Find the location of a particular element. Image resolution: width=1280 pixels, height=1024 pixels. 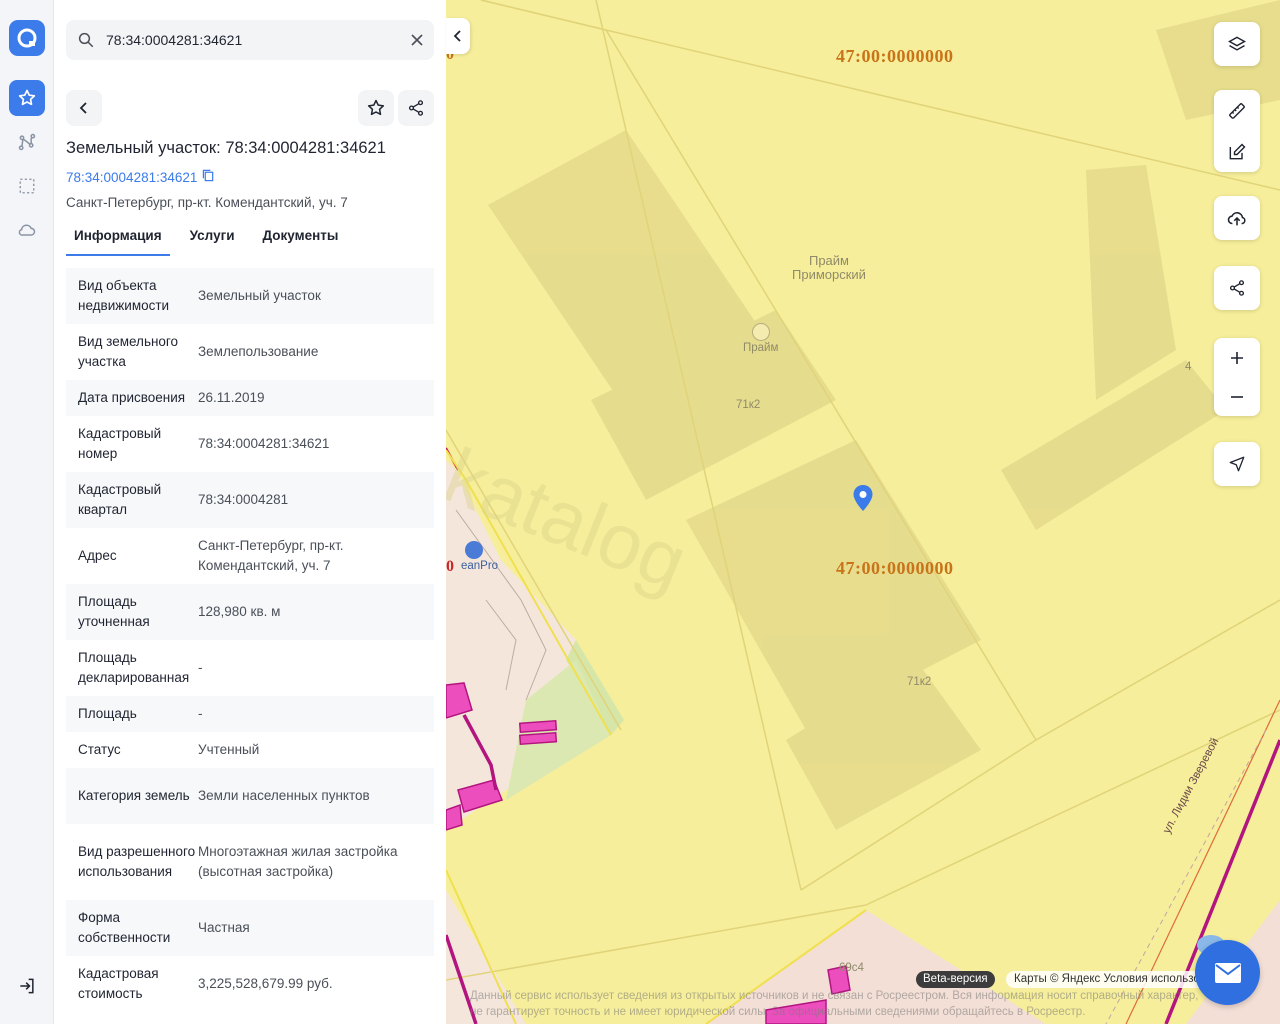

table-row: Кадастровый квартал 78:34:0004281 is located at coordinates (250, 500).